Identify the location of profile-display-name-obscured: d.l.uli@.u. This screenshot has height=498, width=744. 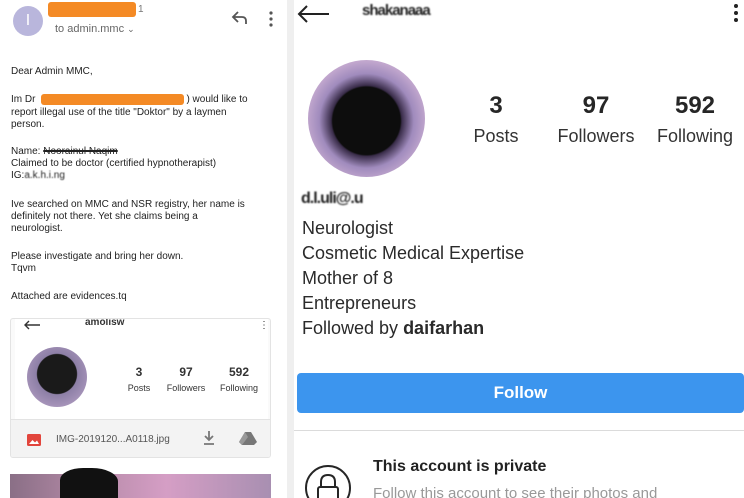
(332, 198).